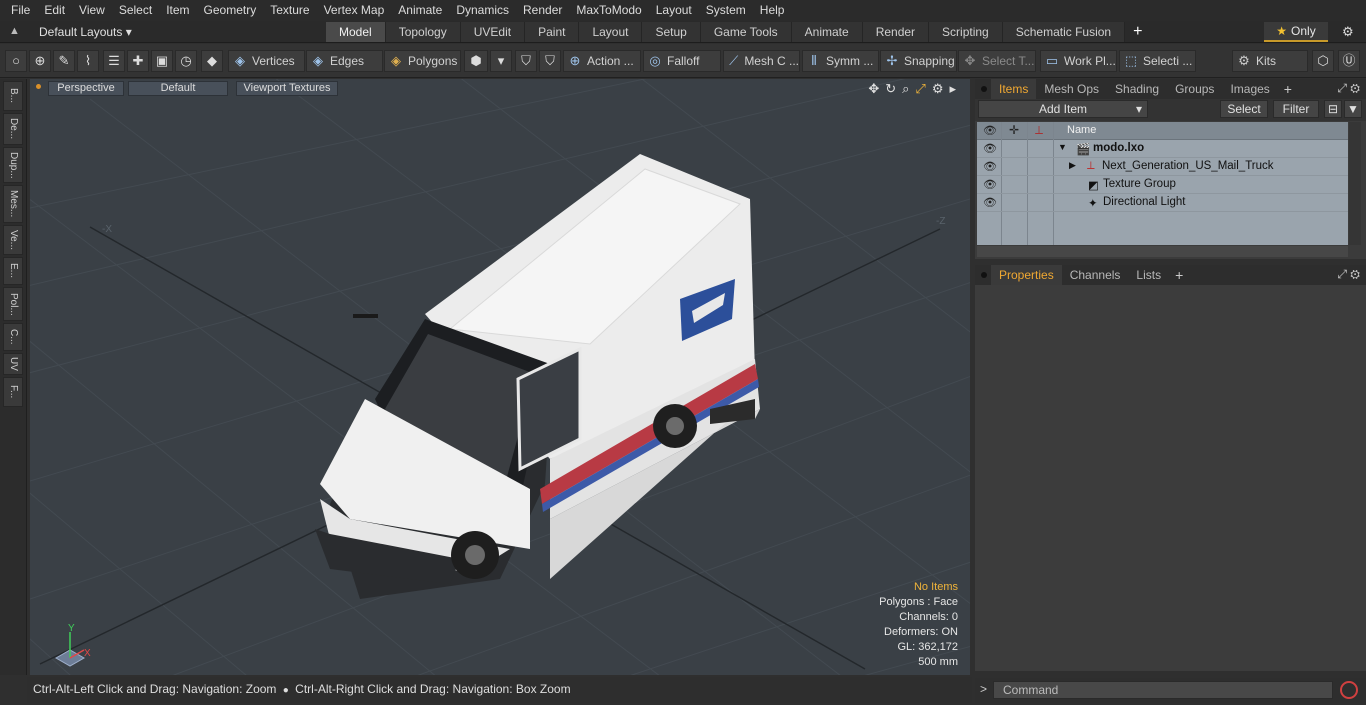  What do you see at coordinates (86, 88) in the screenshot?
I see `view-mode-button: Perspective` at bounding box center [86, 88].